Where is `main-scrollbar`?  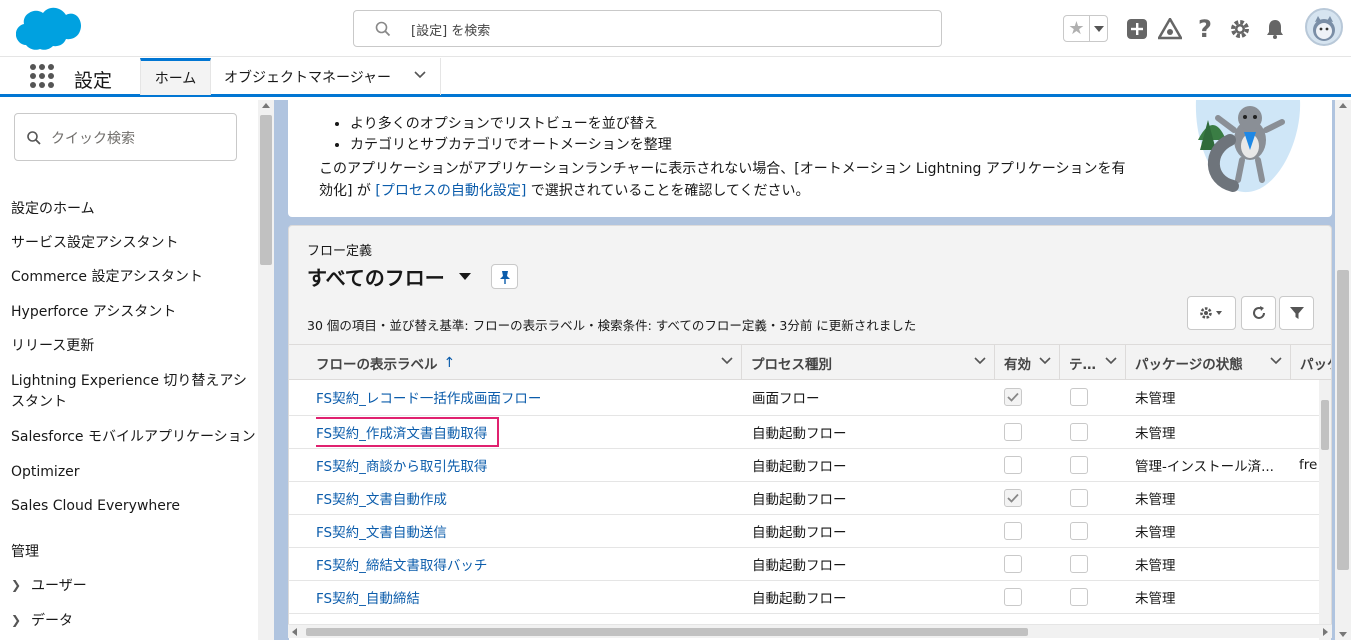 main-scrollbar is located at coordinates (1343, 370).